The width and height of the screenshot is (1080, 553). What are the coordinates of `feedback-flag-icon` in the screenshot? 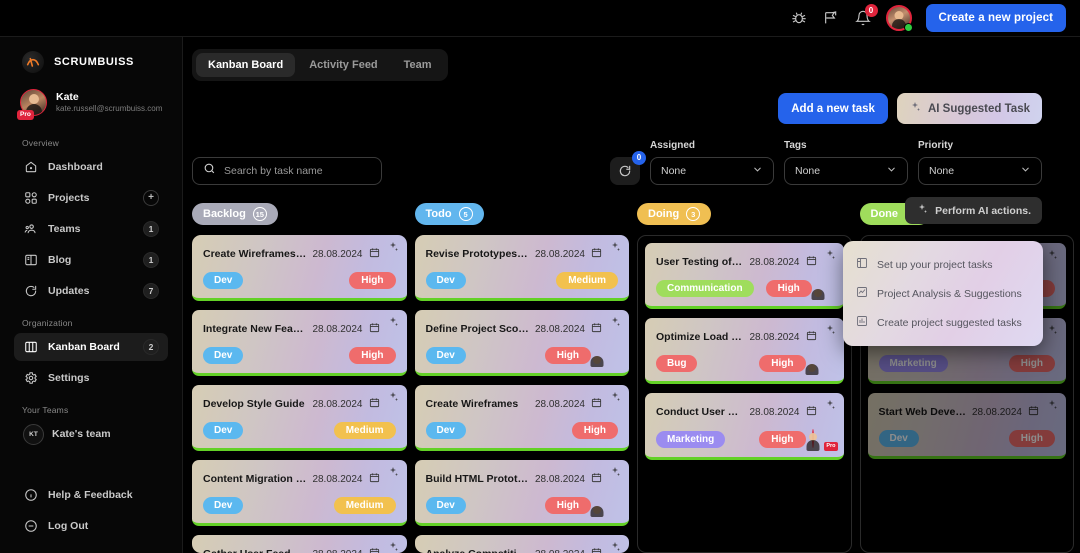 It's located at (831, 18).